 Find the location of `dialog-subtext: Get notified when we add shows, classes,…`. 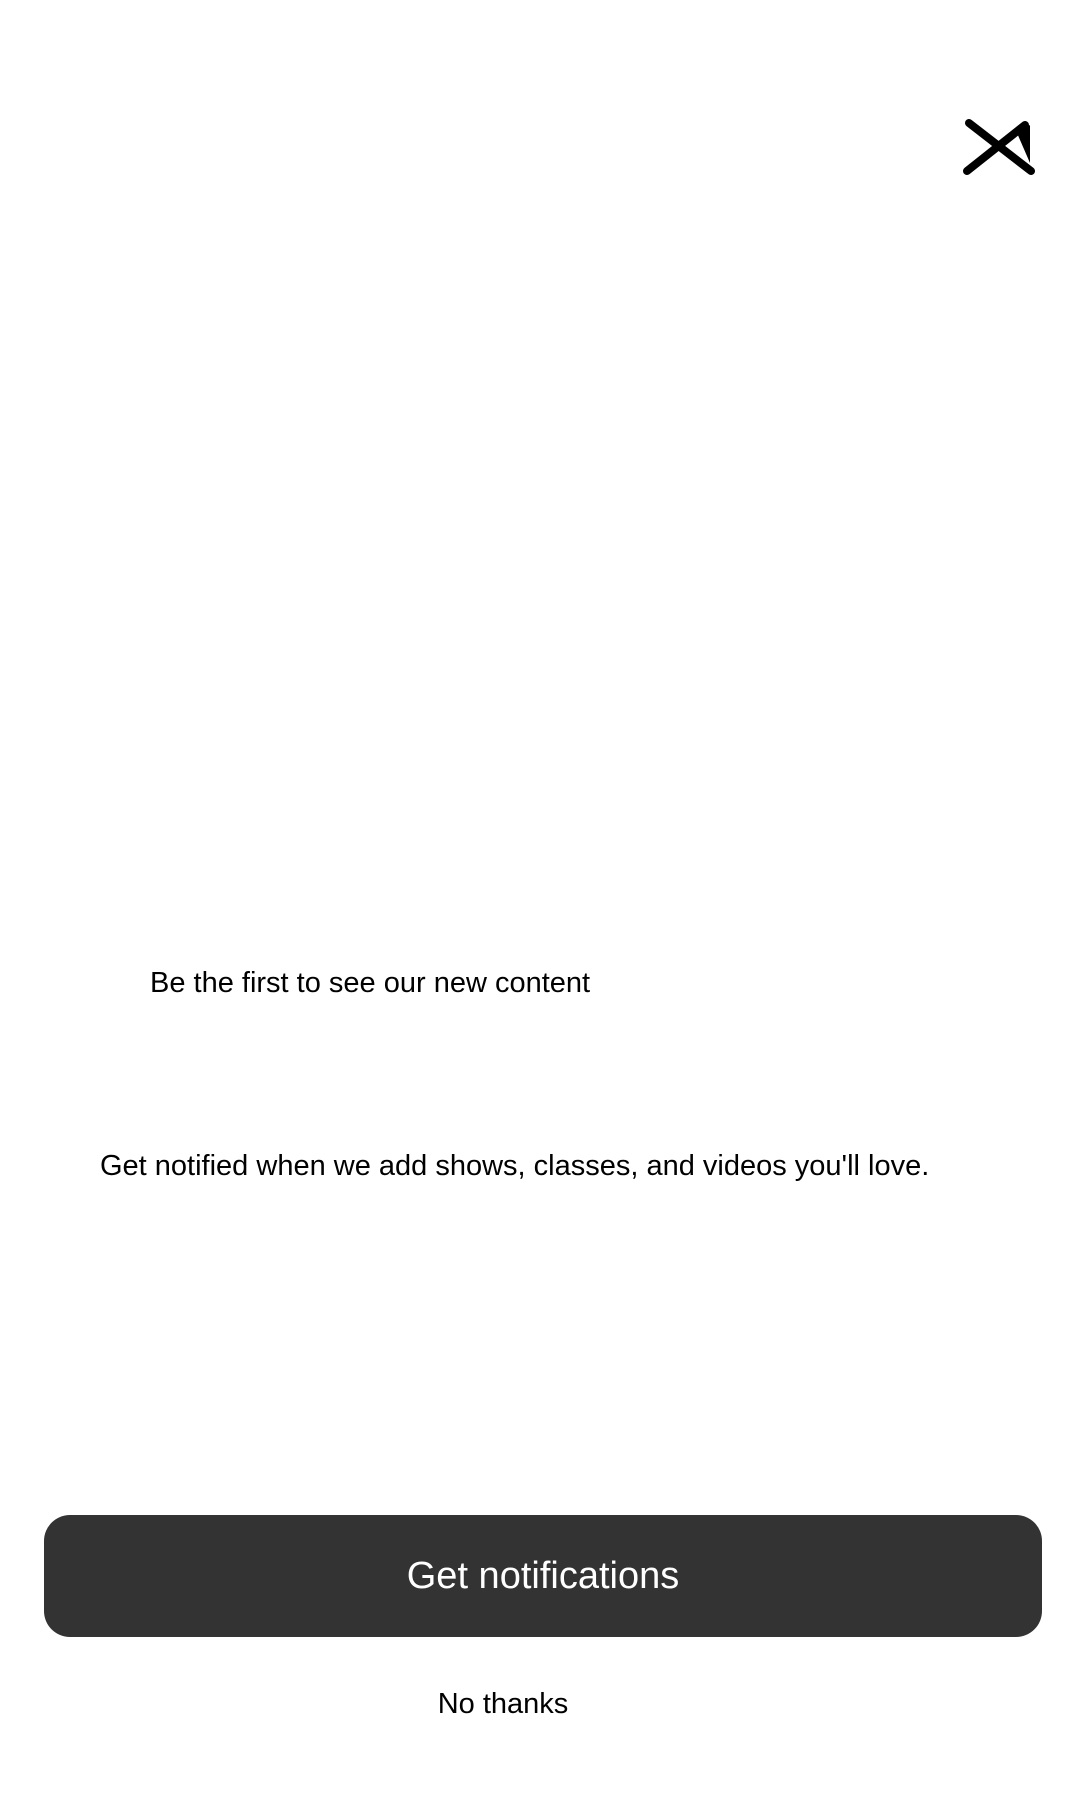

dialog-subtext: Get notified when we add shows, classes,… is located at coordinates (515, 1166).